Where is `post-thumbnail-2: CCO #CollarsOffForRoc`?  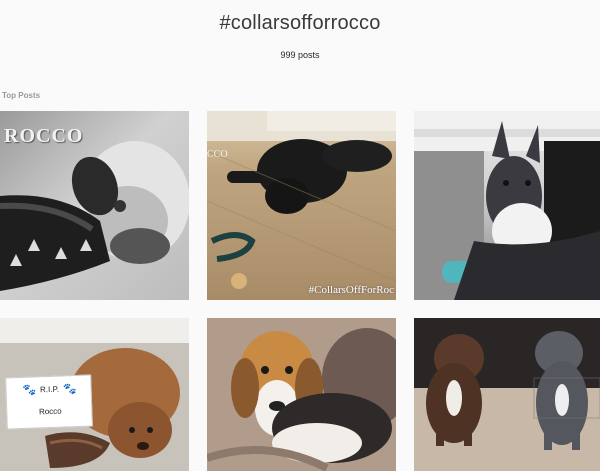
post-thumbnail-2: CCO #CollarsOffForRoc is located at coordinates (301, 205).